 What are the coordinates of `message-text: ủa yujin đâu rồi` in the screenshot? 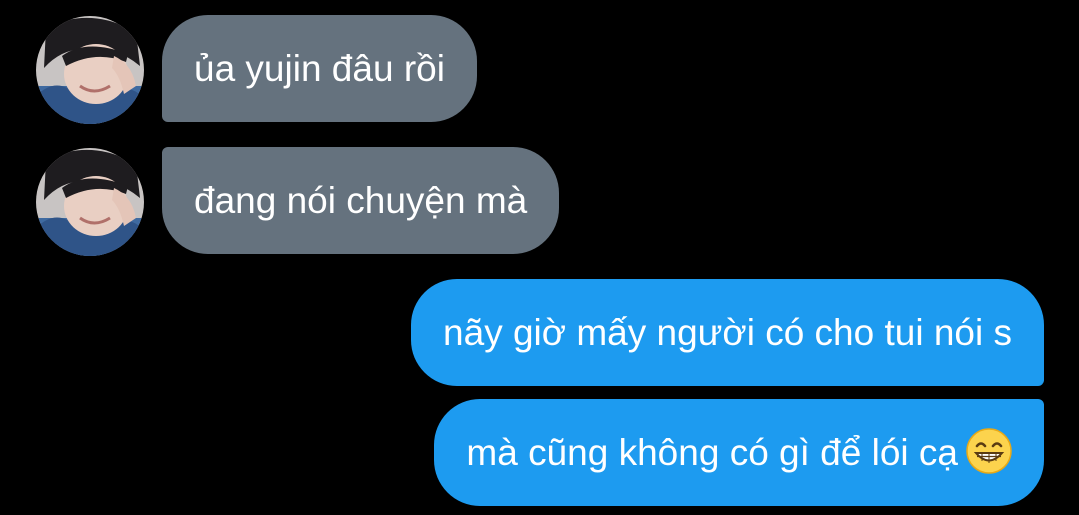 It's located at (319, 68).